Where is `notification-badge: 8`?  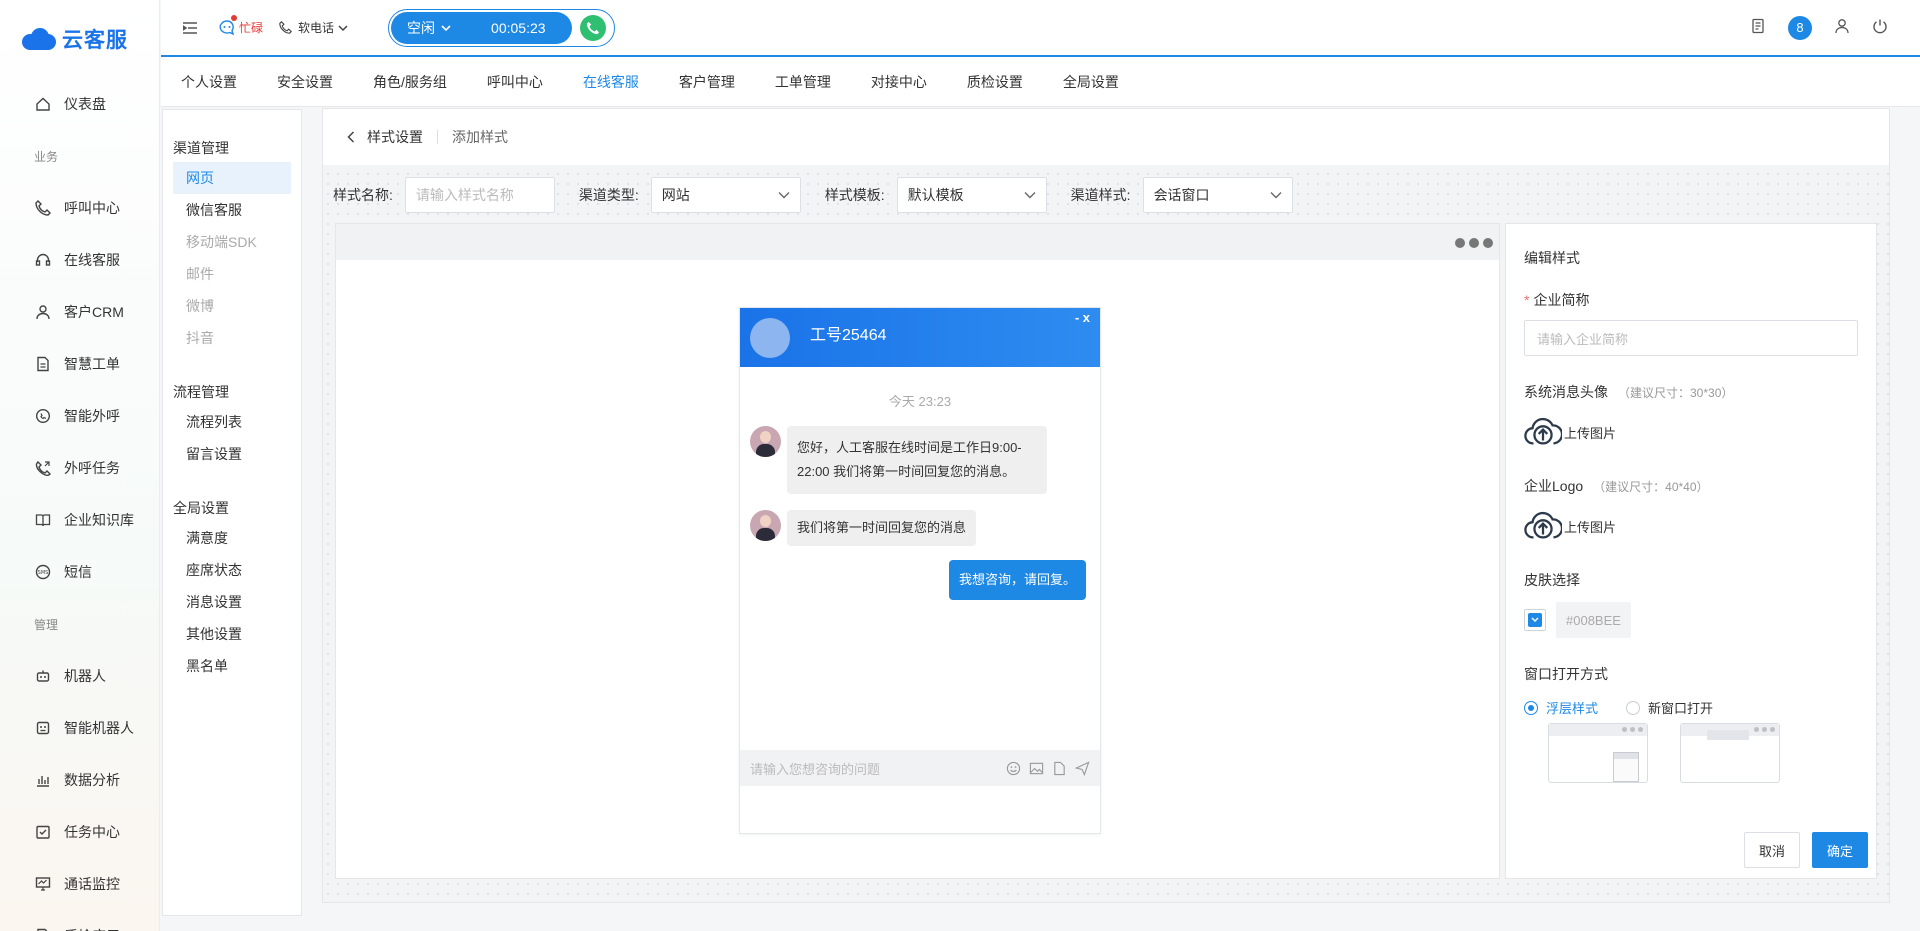 notification-badge: 8 is located at coordinates (1800, 27).